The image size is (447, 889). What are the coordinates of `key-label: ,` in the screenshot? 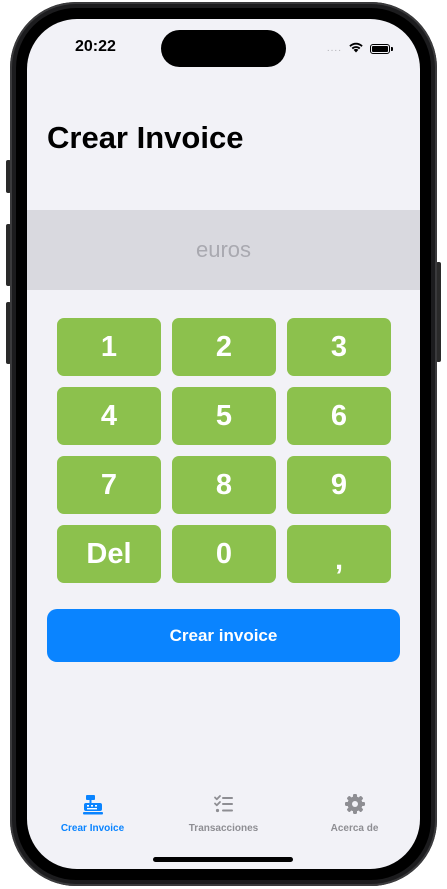 It's located at (339, 559).